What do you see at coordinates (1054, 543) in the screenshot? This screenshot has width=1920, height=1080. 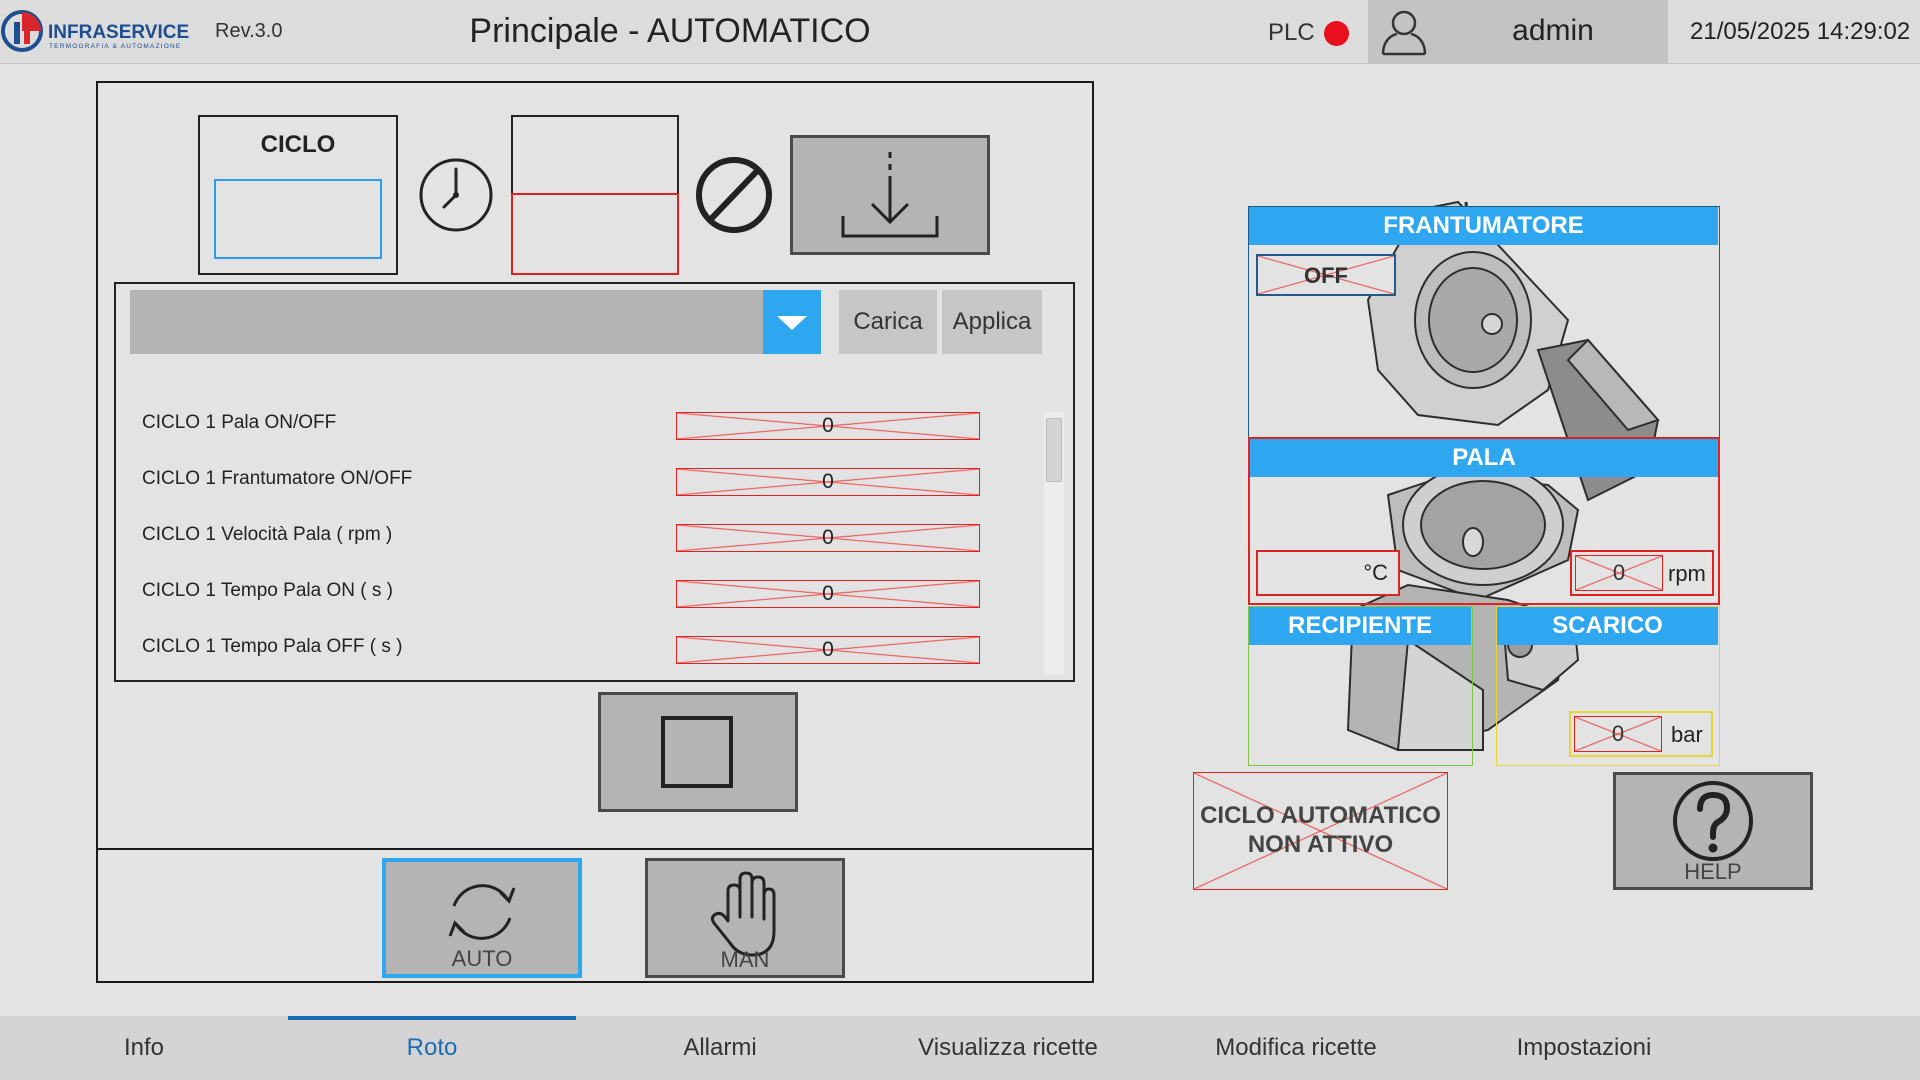 I see `parameter-scrollbar` at bounding box center [1054, 543].